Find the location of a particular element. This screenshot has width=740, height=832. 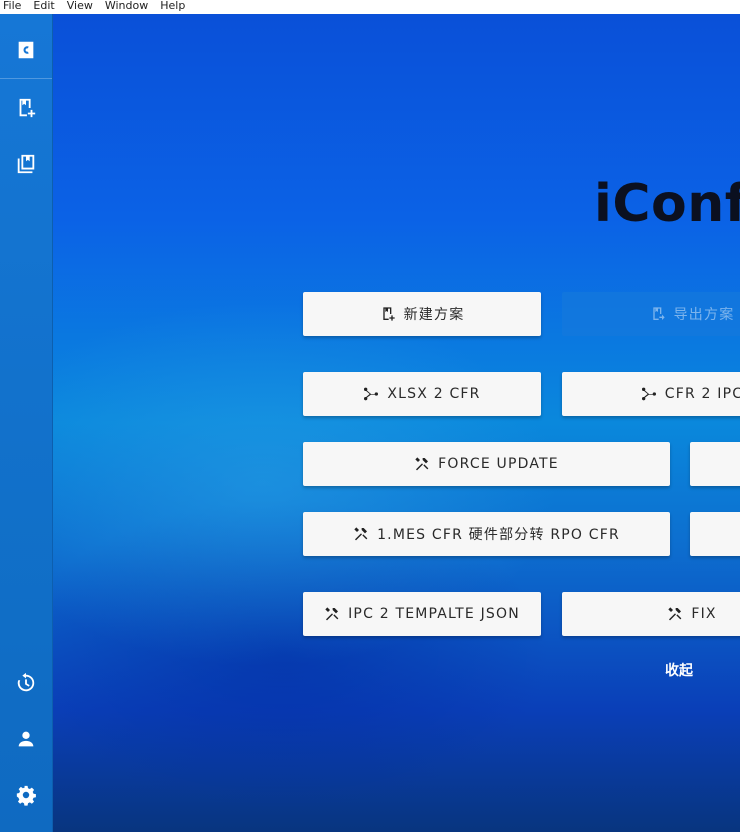

sidebar-library-button is located at coordinates (26, 164).